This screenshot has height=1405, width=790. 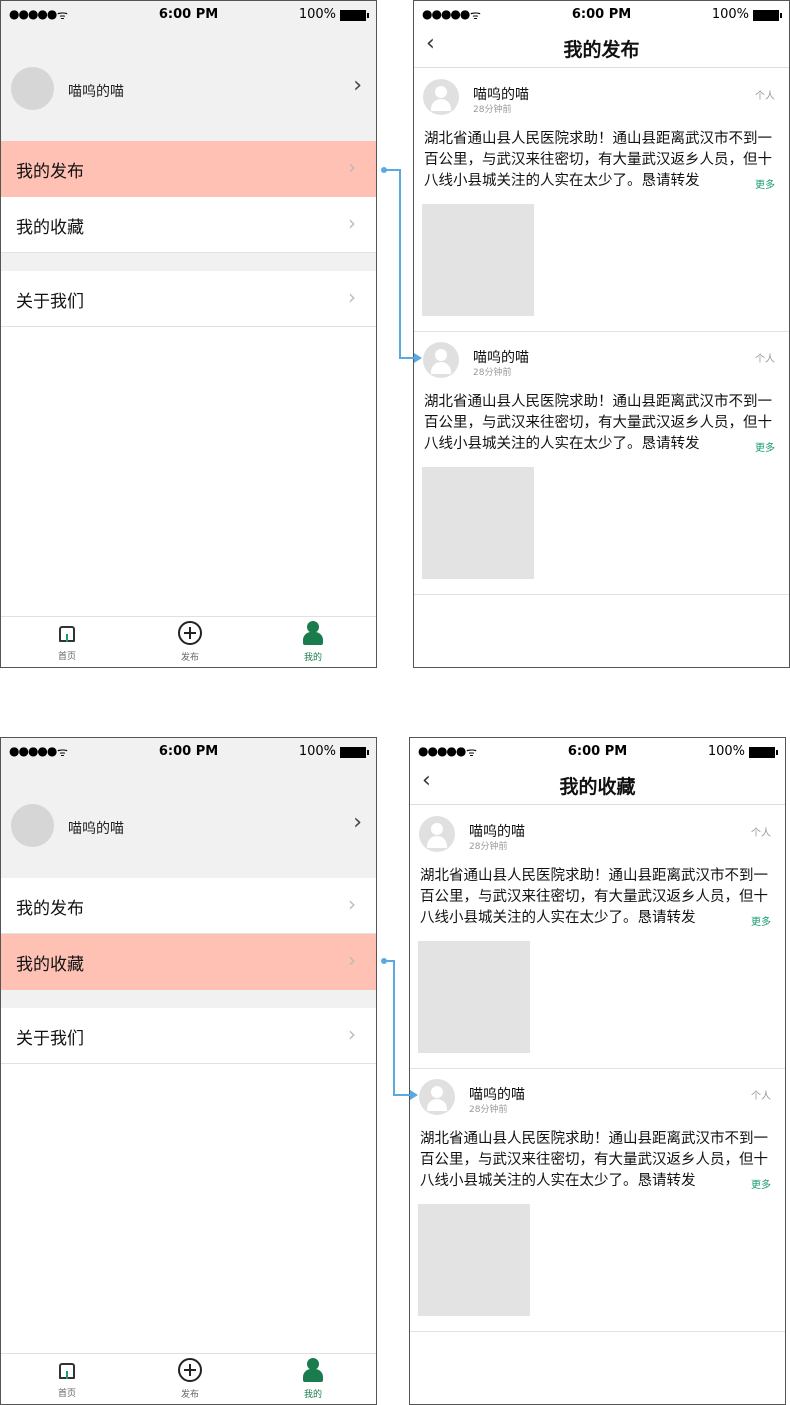 I want to click on menu-item-label: 我的收藏, so click(x=50, y=965).